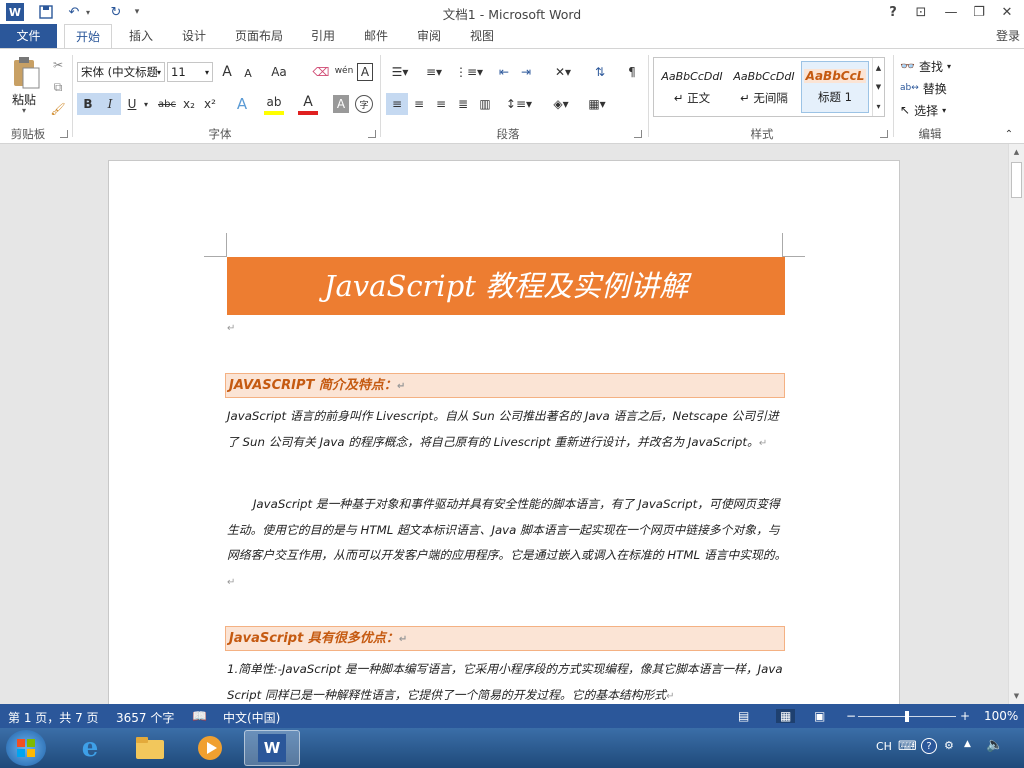 This screenshot has height=768, width=1024. I want to click on chinese-layout-icon: ✕▾, so click(563, 72).